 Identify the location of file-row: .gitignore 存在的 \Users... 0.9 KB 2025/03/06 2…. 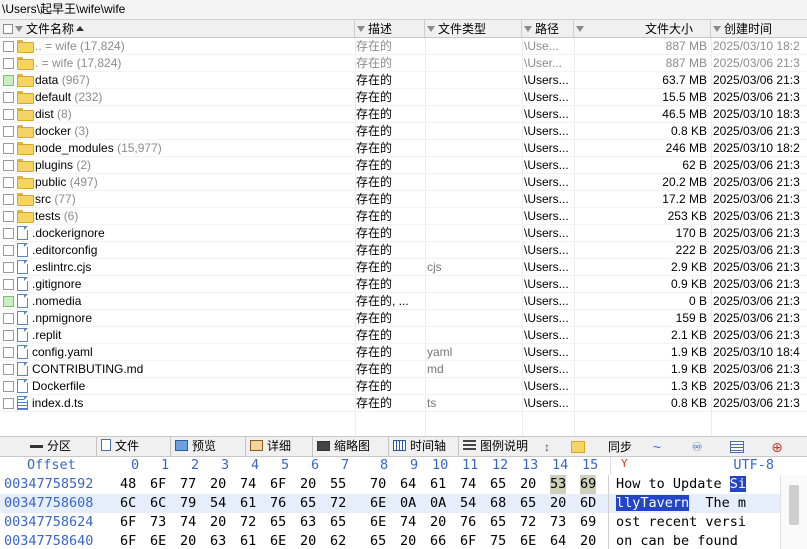
(403, 284).